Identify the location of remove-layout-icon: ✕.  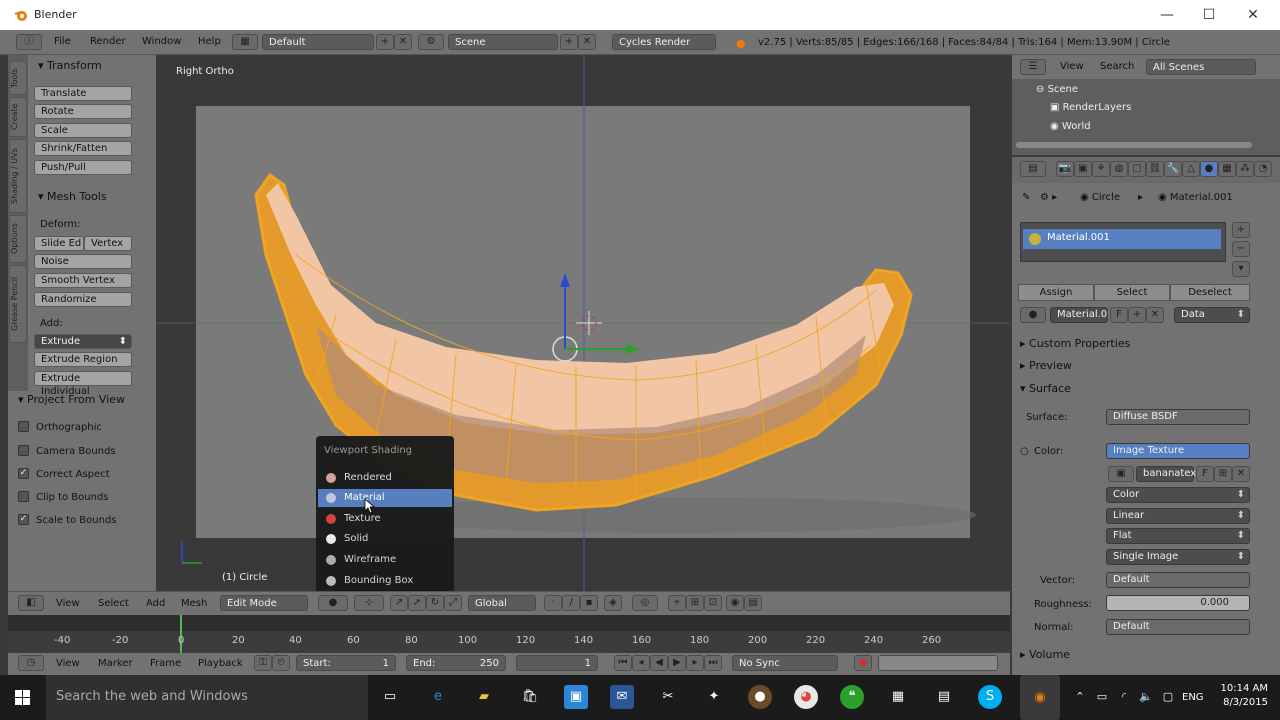
(403, 42).